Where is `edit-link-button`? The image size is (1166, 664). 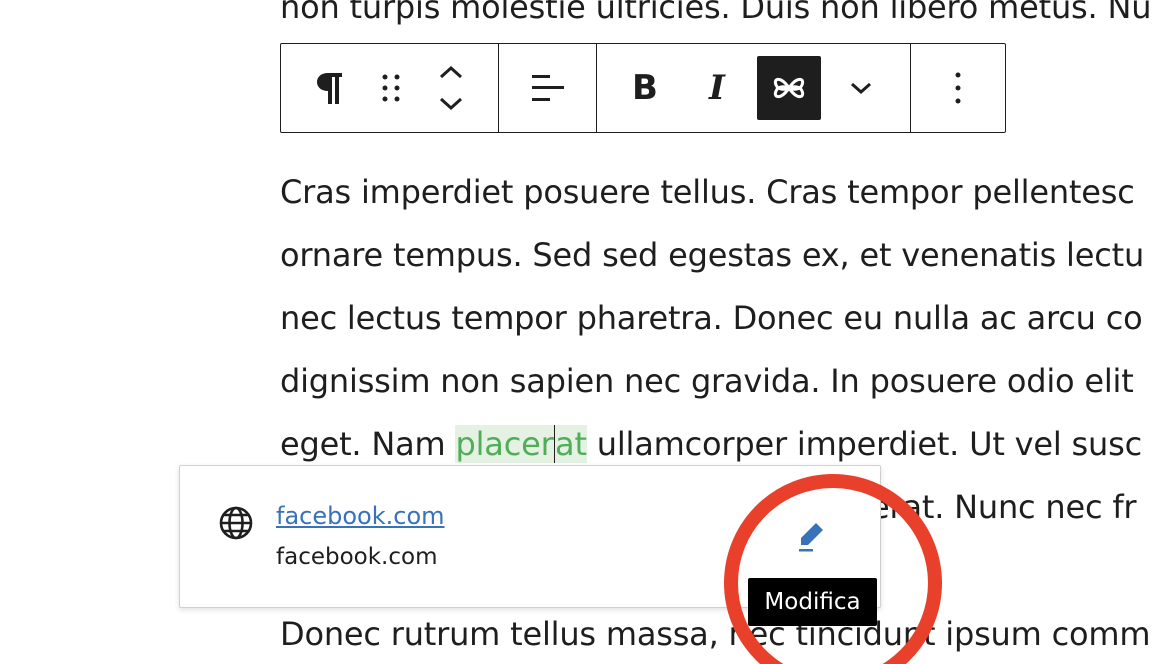 edit-link-button is located at coordinates (812, 536).